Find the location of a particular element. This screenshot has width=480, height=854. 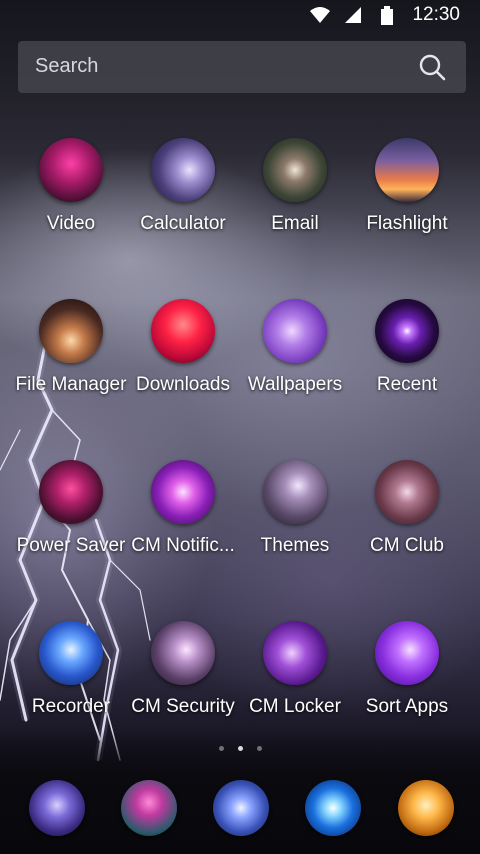

app-label: Sort Apps is located at coordinates (407, 706).